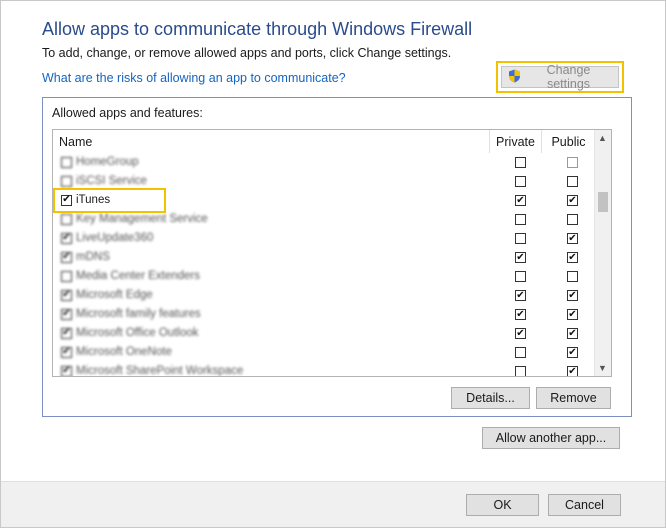 The width and height of the screenshot is (666, 528). What do you see at coordinates (324, 370) in the screenshot?
I see `table-row: ✔ Microsoft SharePoint Workspace ✔` at bounding box center [324, 370].